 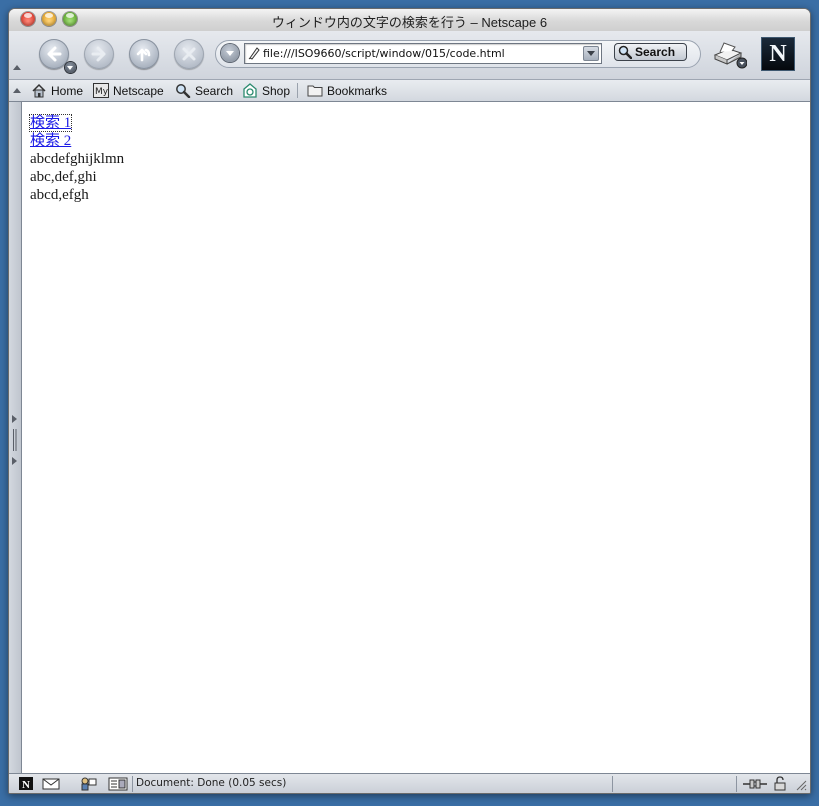 I want to click on mail-icon, so click(x=51, y=783).